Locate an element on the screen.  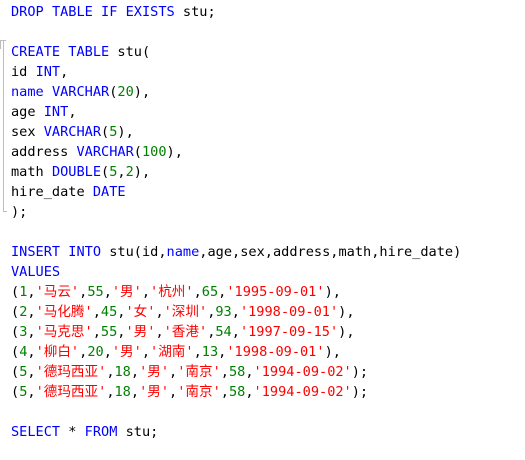
string-token: '马云' is located at coordinates (57, 292).